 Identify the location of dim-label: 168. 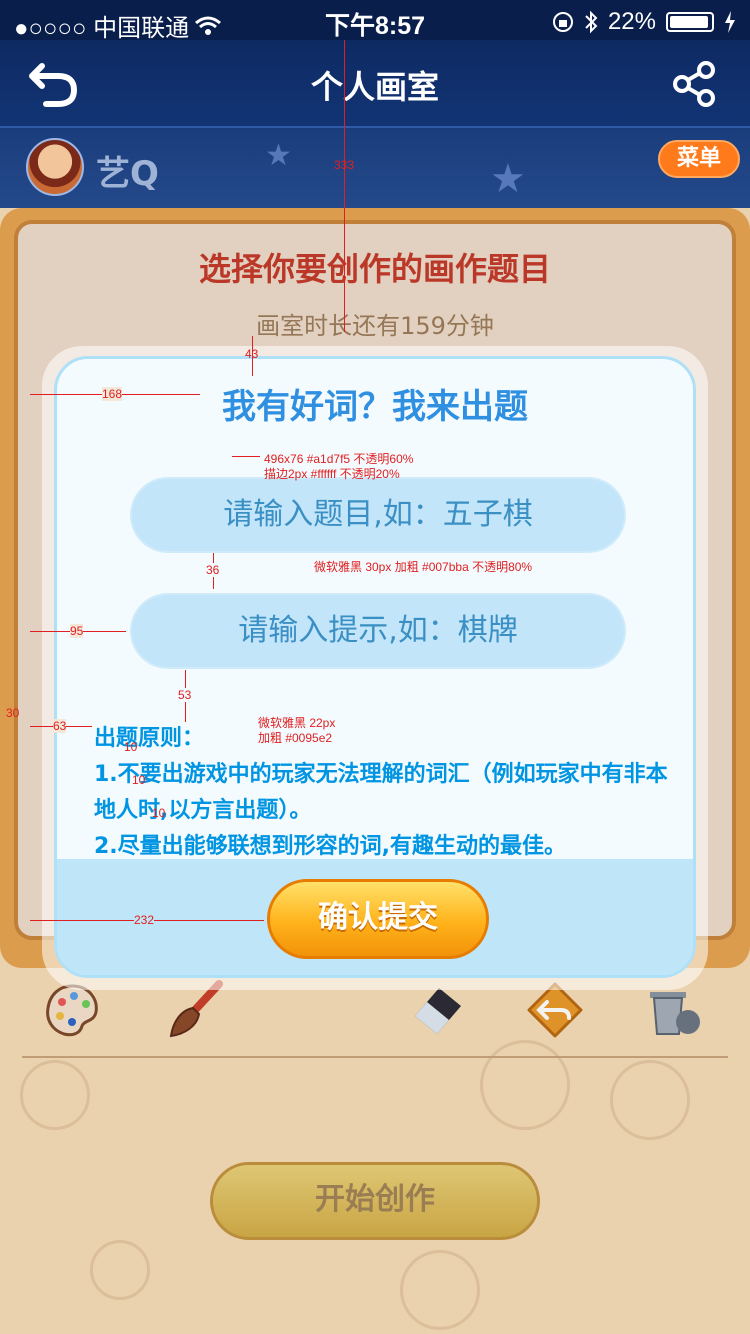
(112, 394).